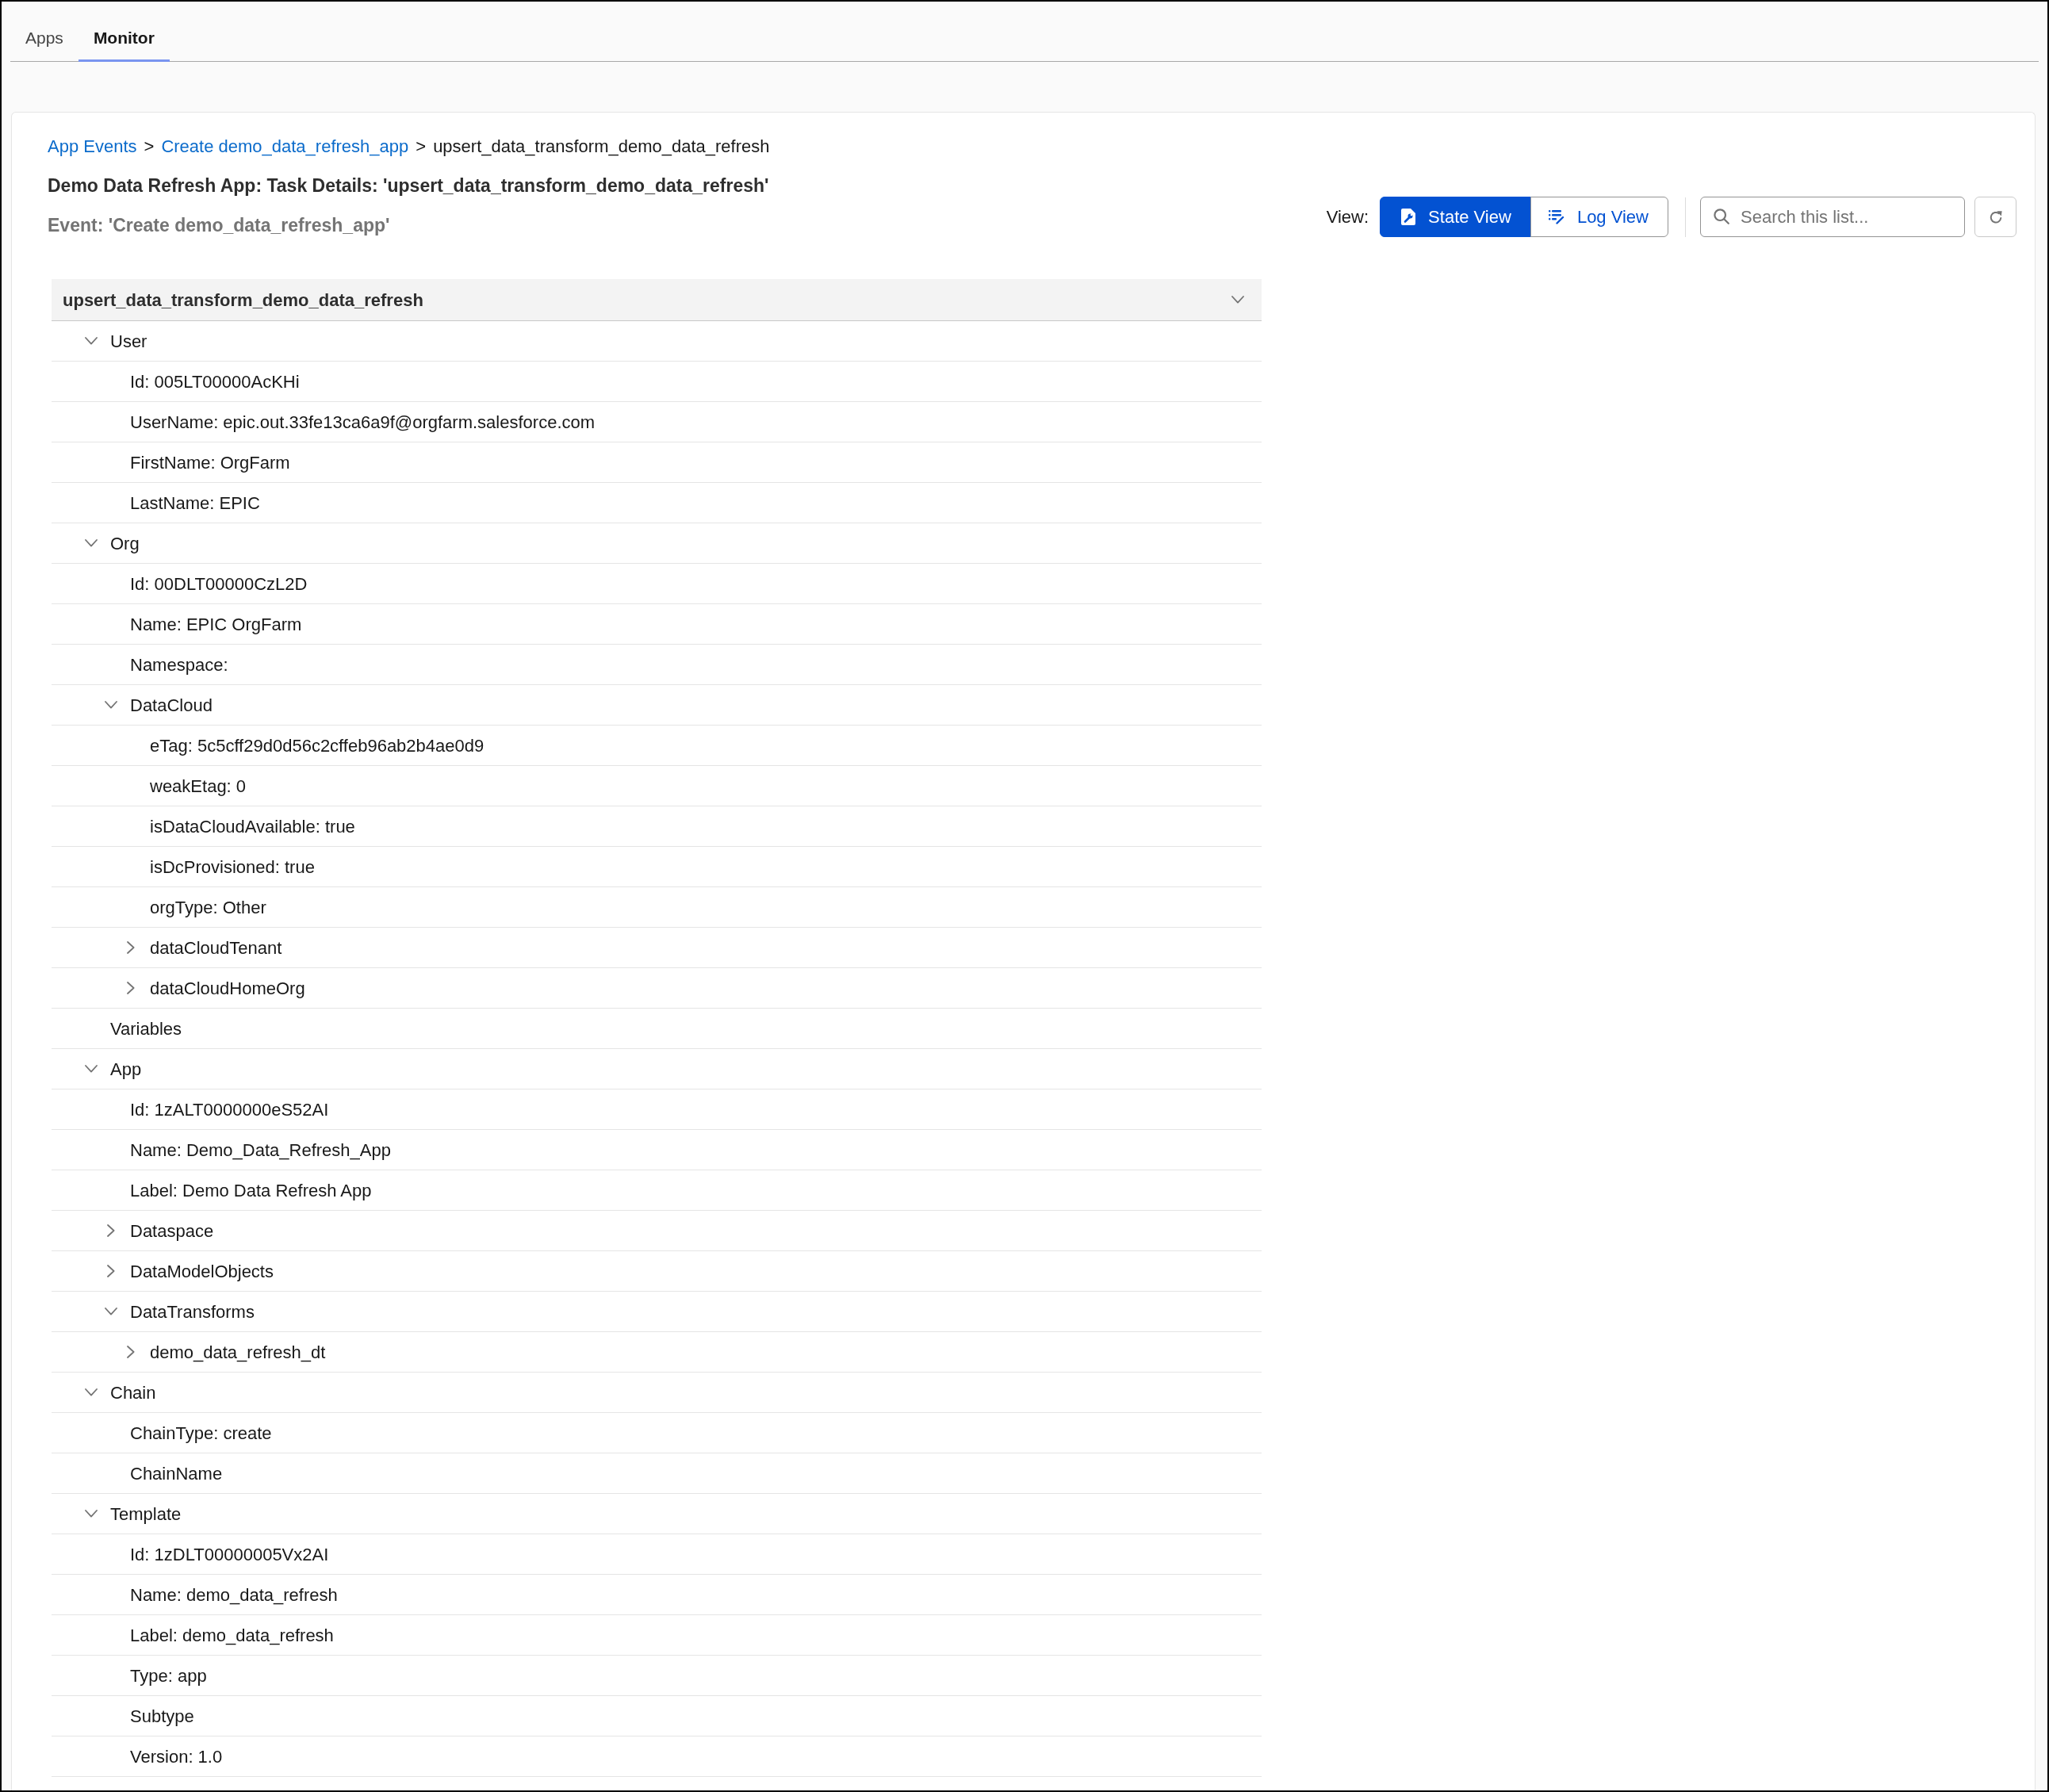 The image size is (2049, 1792). What do you see at coordinates (146, 1513) in the screenshot?
I see `tree-node-label: Template` at bounding box center [146, 1513].